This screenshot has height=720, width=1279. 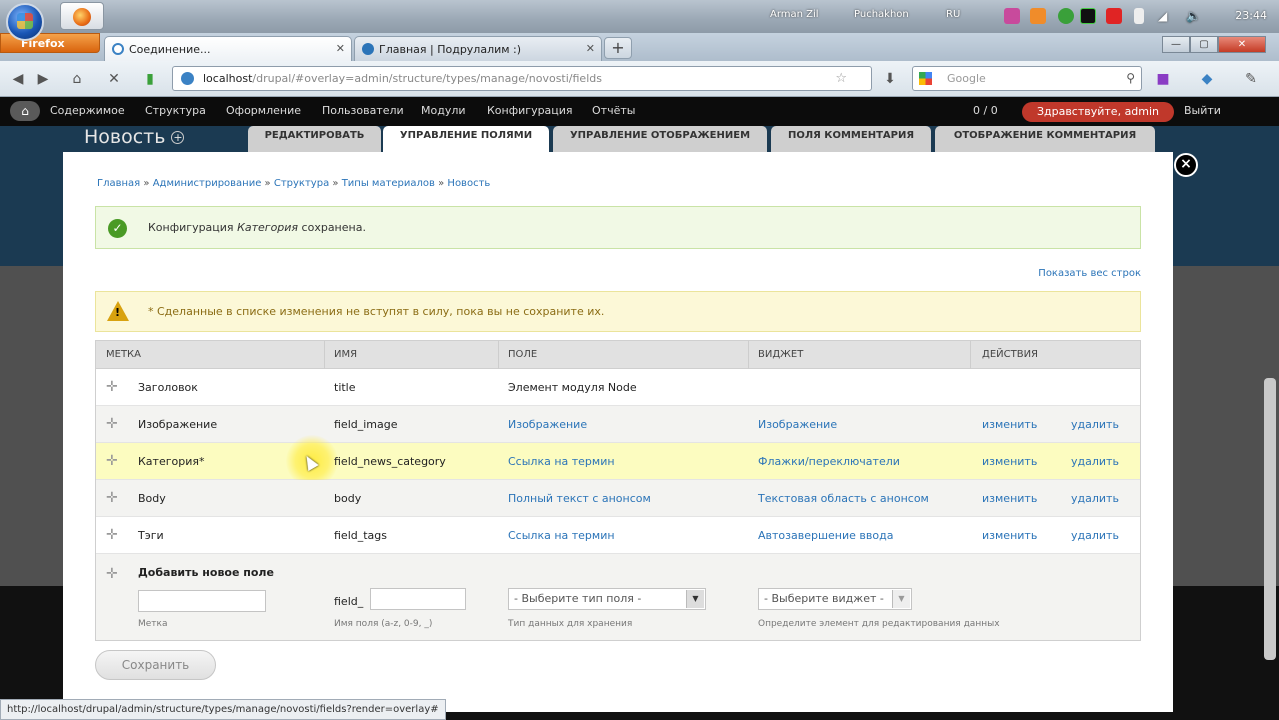 I want to click on toolbar-menu-item: Отчёты, so click(x=613, y=110).